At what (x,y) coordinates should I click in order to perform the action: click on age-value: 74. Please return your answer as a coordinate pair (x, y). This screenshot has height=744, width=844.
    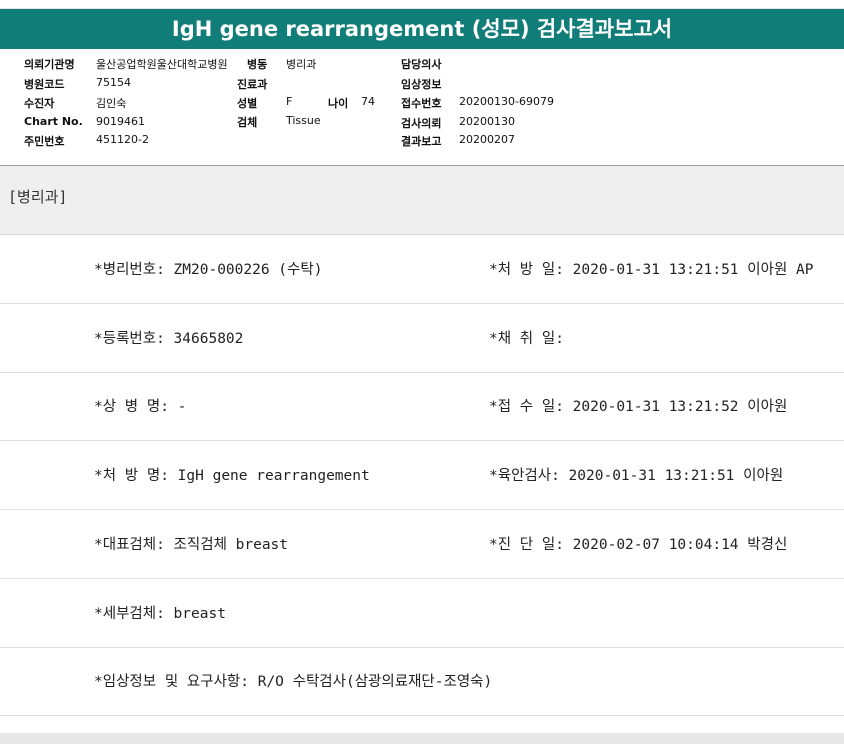
    Looking at the image, I should click on (368, 101).